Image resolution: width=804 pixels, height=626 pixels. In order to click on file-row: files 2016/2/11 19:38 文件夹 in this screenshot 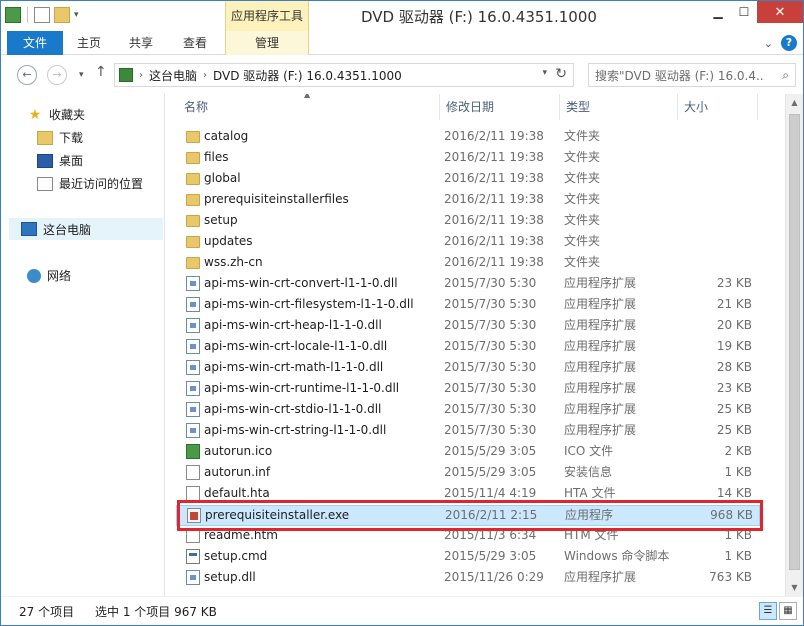, I will do `click(468, 158)`.